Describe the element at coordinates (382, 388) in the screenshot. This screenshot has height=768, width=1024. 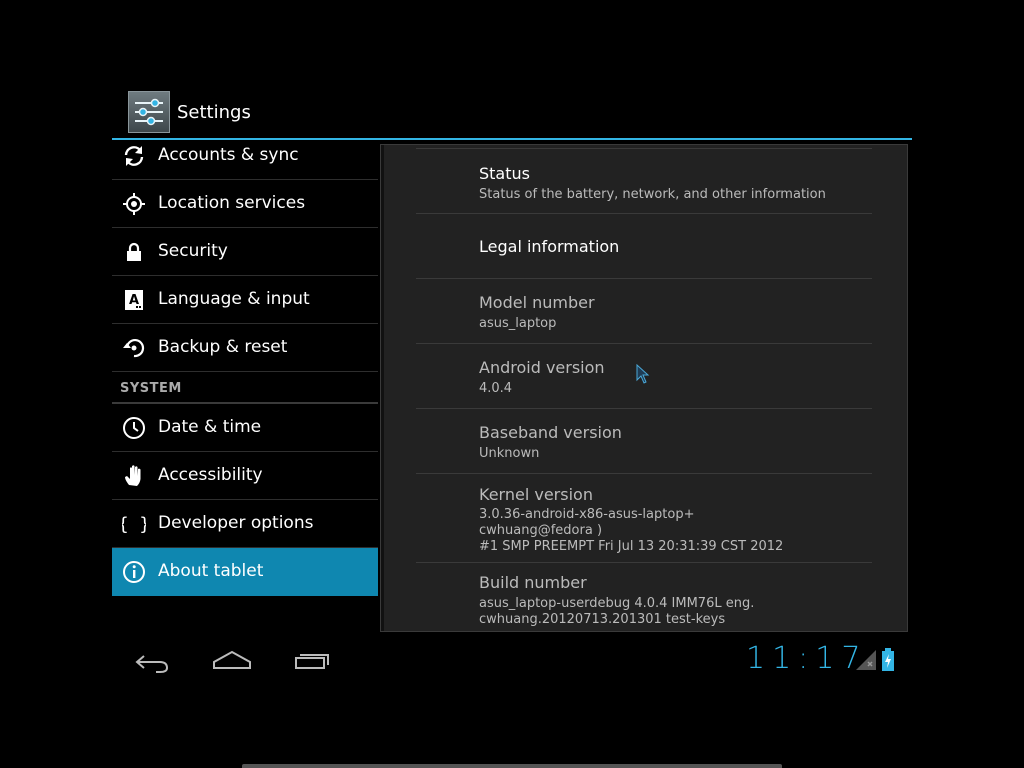
I see `panel-edge` at that location.